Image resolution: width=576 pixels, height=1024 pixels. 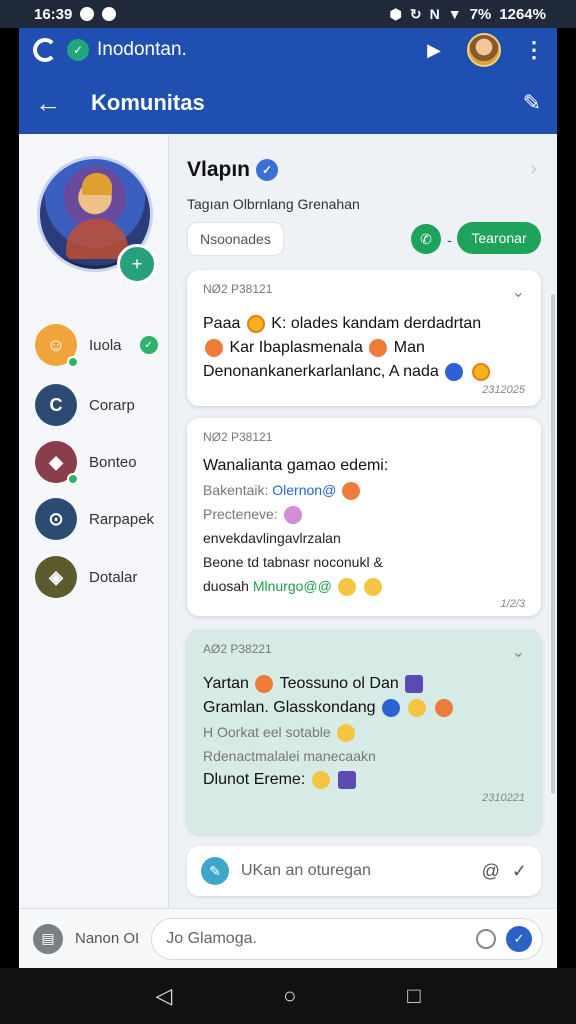 I want to click on message-input-text: Jo Glamoga., so click(x=316, y=939).